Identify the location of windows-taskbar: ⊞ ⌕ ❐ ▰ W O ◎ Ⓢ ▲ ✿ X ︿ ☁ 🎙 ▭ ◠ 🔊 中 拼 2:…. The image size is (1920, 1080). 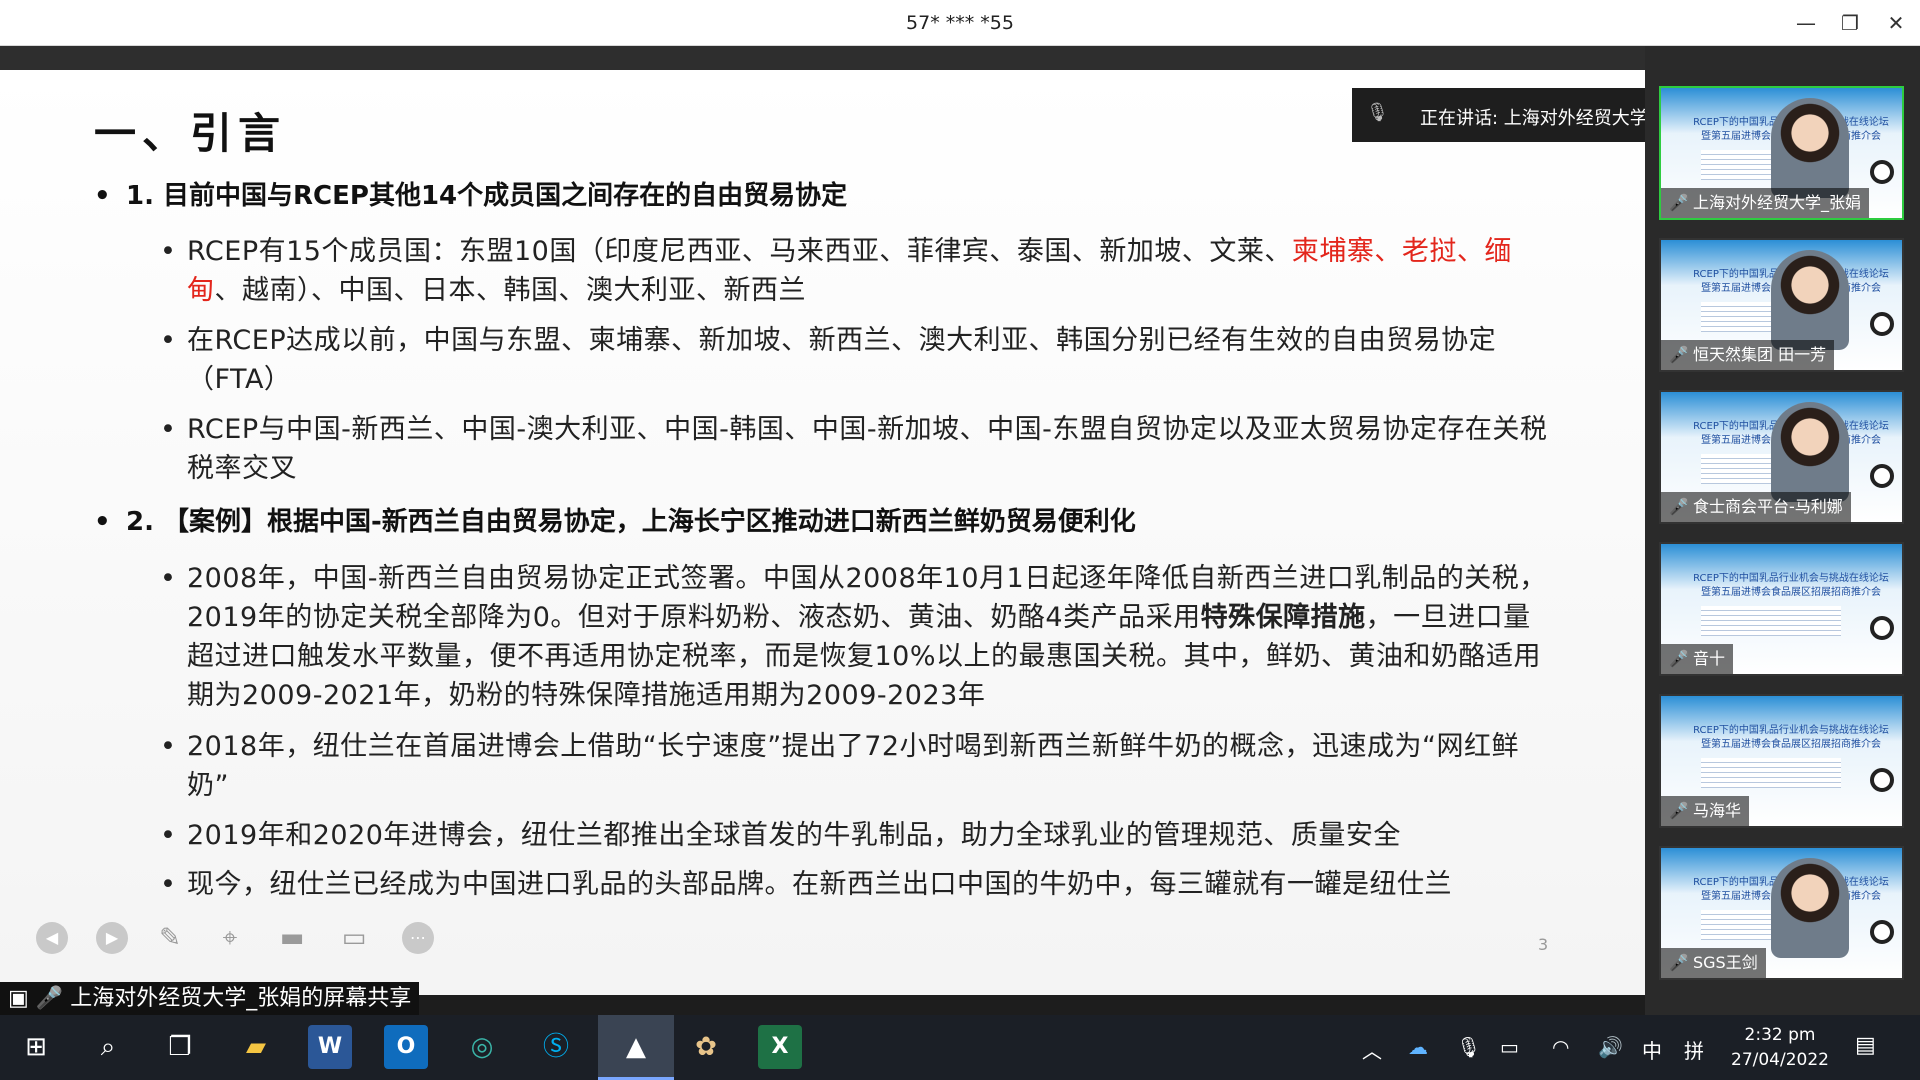
(960, 1047).